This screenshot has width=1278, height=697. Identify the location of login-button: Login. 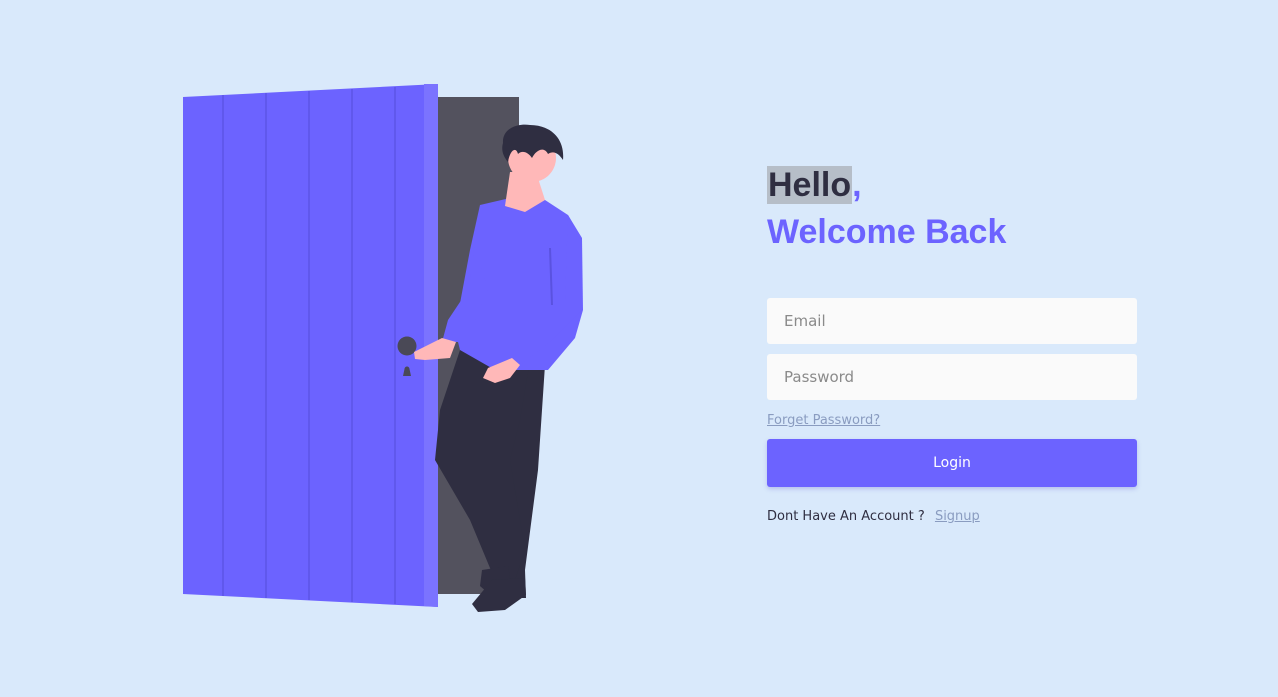
(952, 463).